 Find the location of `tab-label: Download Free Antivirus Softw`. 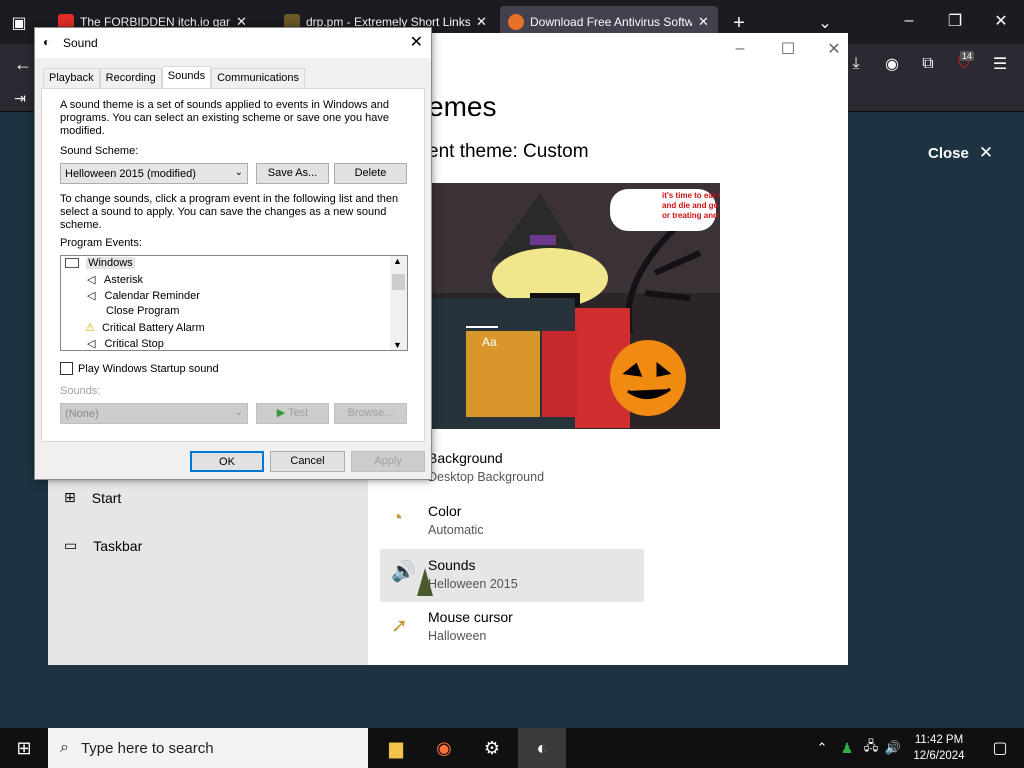

tab-label: Download Free Antivirus Softw is located at coordinates (611, 22).